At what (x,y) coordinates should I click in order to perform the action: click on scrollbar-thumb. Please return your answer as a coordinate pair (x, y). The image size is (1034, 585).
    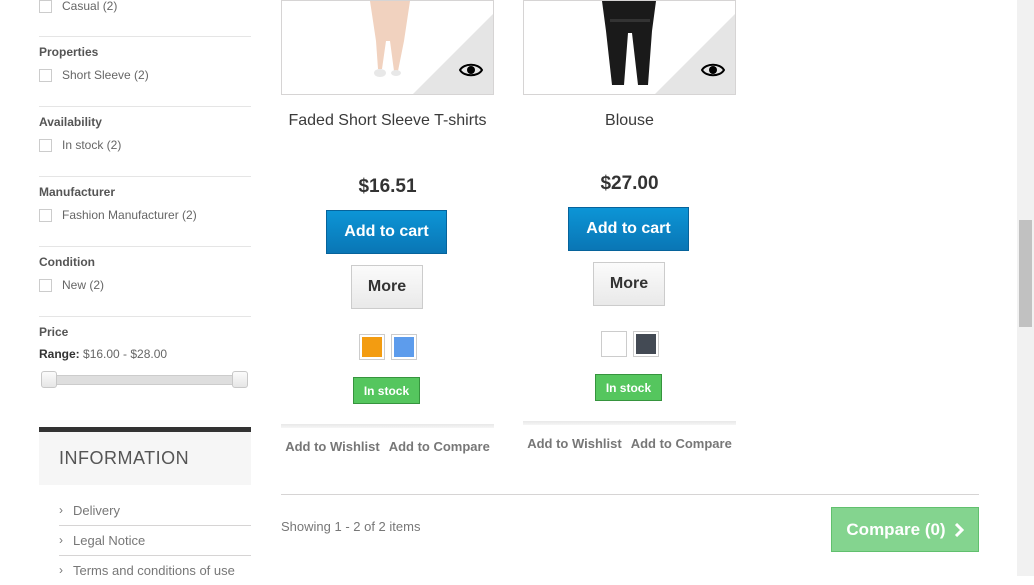
    Looking at the image, I should click on (1025, 273).